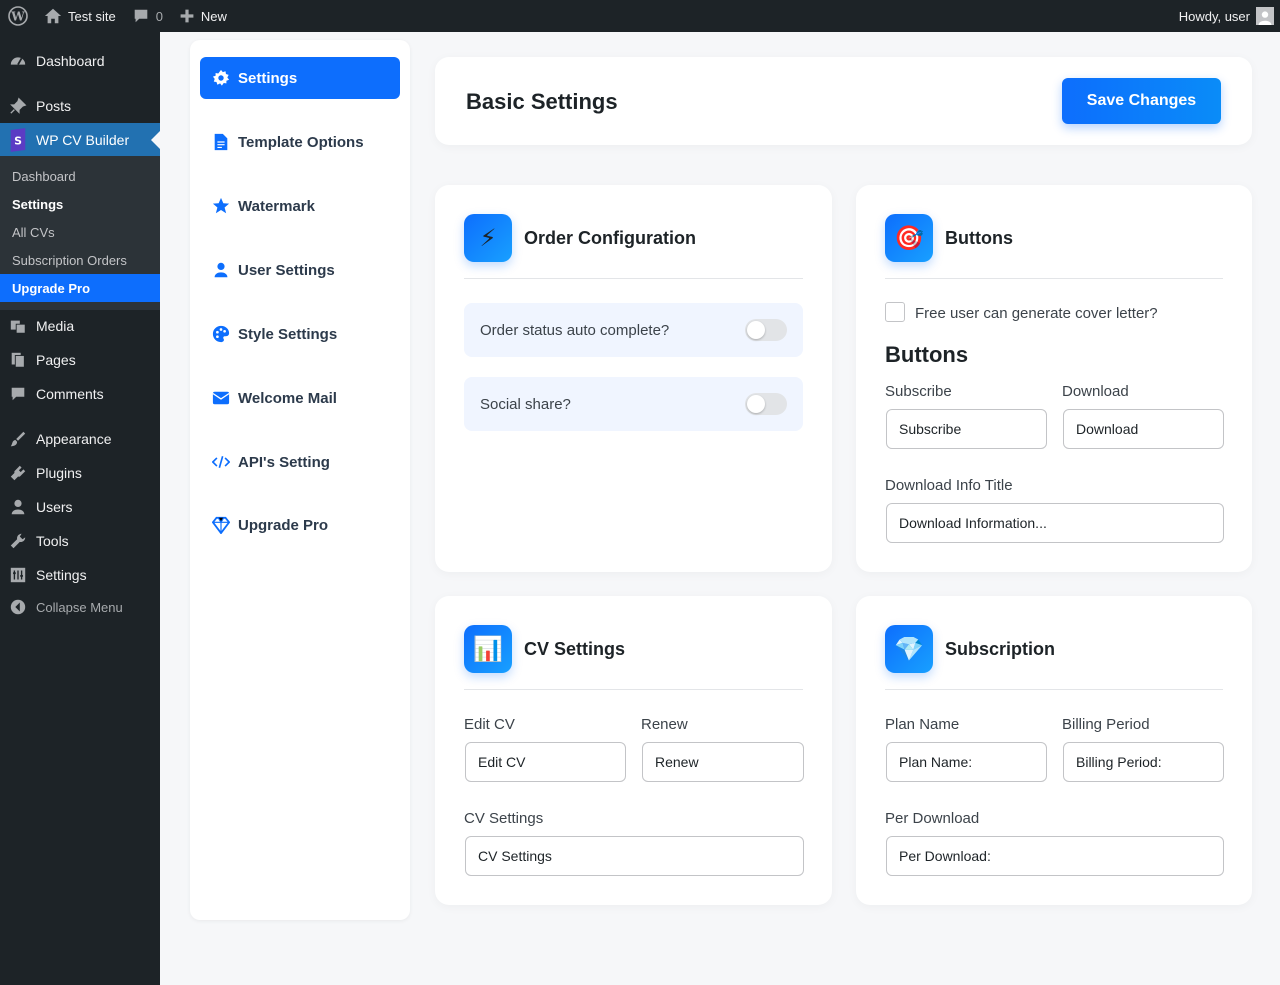  I want to click on nav-item-template-options: Template Options, so click(300, 142).